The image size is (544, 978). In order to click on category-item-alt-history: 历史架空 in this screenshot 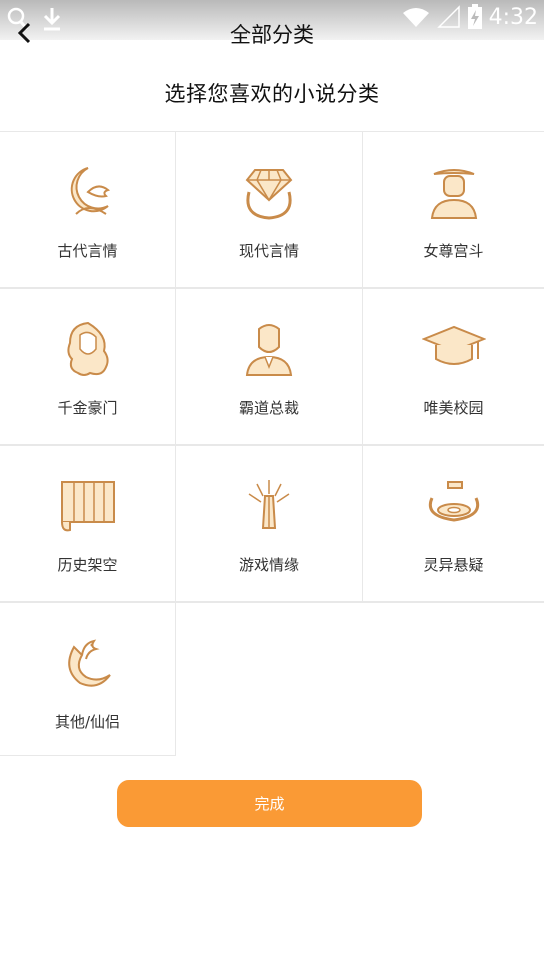, I will do `click(88, 524)`.